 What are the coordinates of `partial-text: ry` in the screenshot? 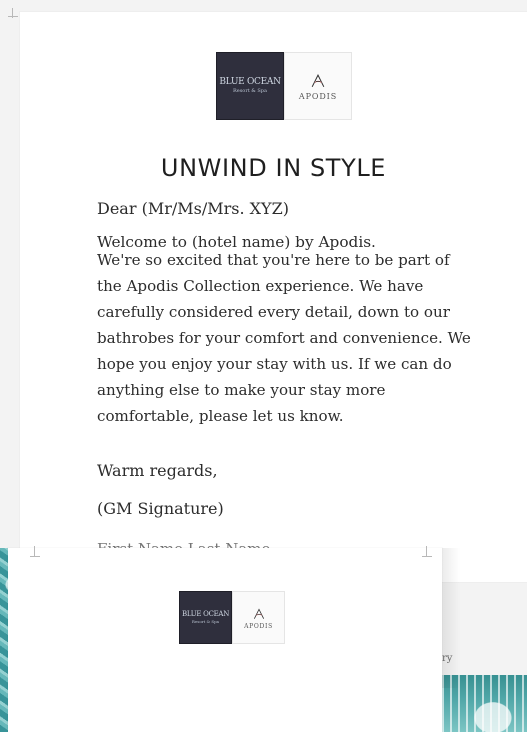 It's located at (447, 658).